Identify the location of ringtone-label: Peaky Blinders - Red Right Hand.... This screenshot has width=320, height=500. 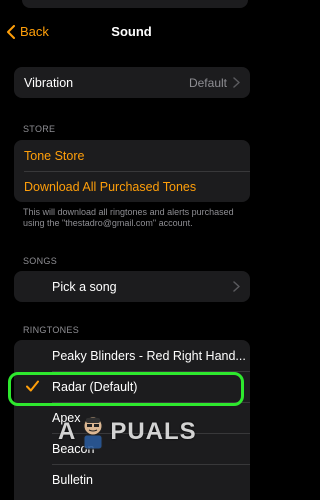
(149, 355).